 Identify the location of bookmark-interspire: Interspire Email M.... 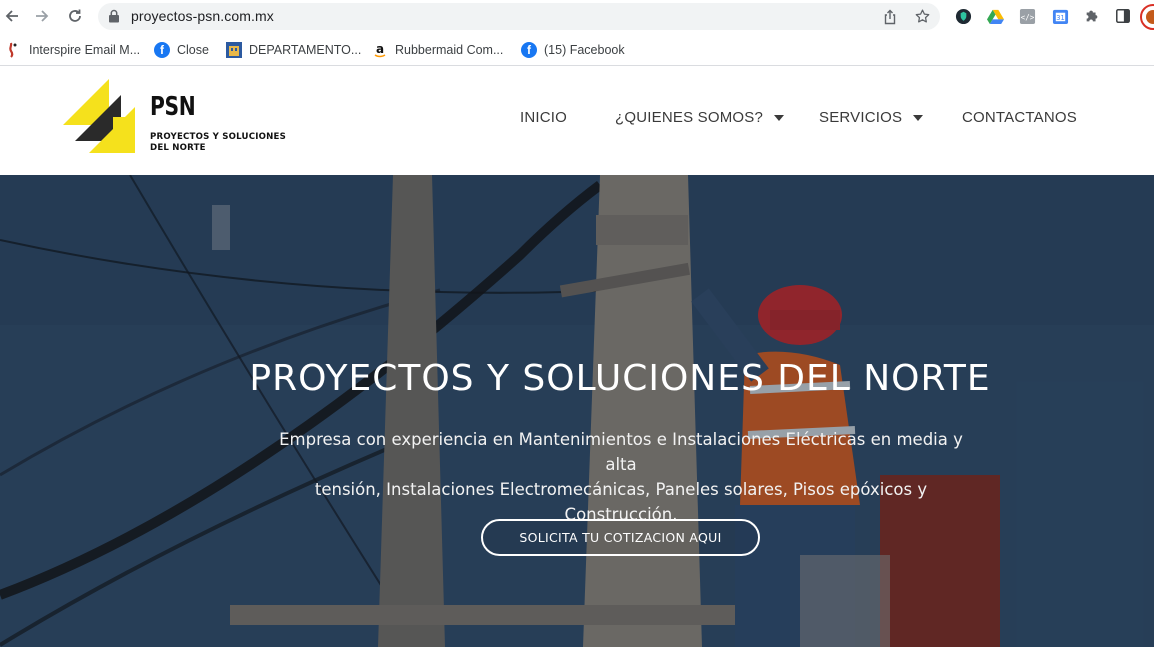
(73, 50).